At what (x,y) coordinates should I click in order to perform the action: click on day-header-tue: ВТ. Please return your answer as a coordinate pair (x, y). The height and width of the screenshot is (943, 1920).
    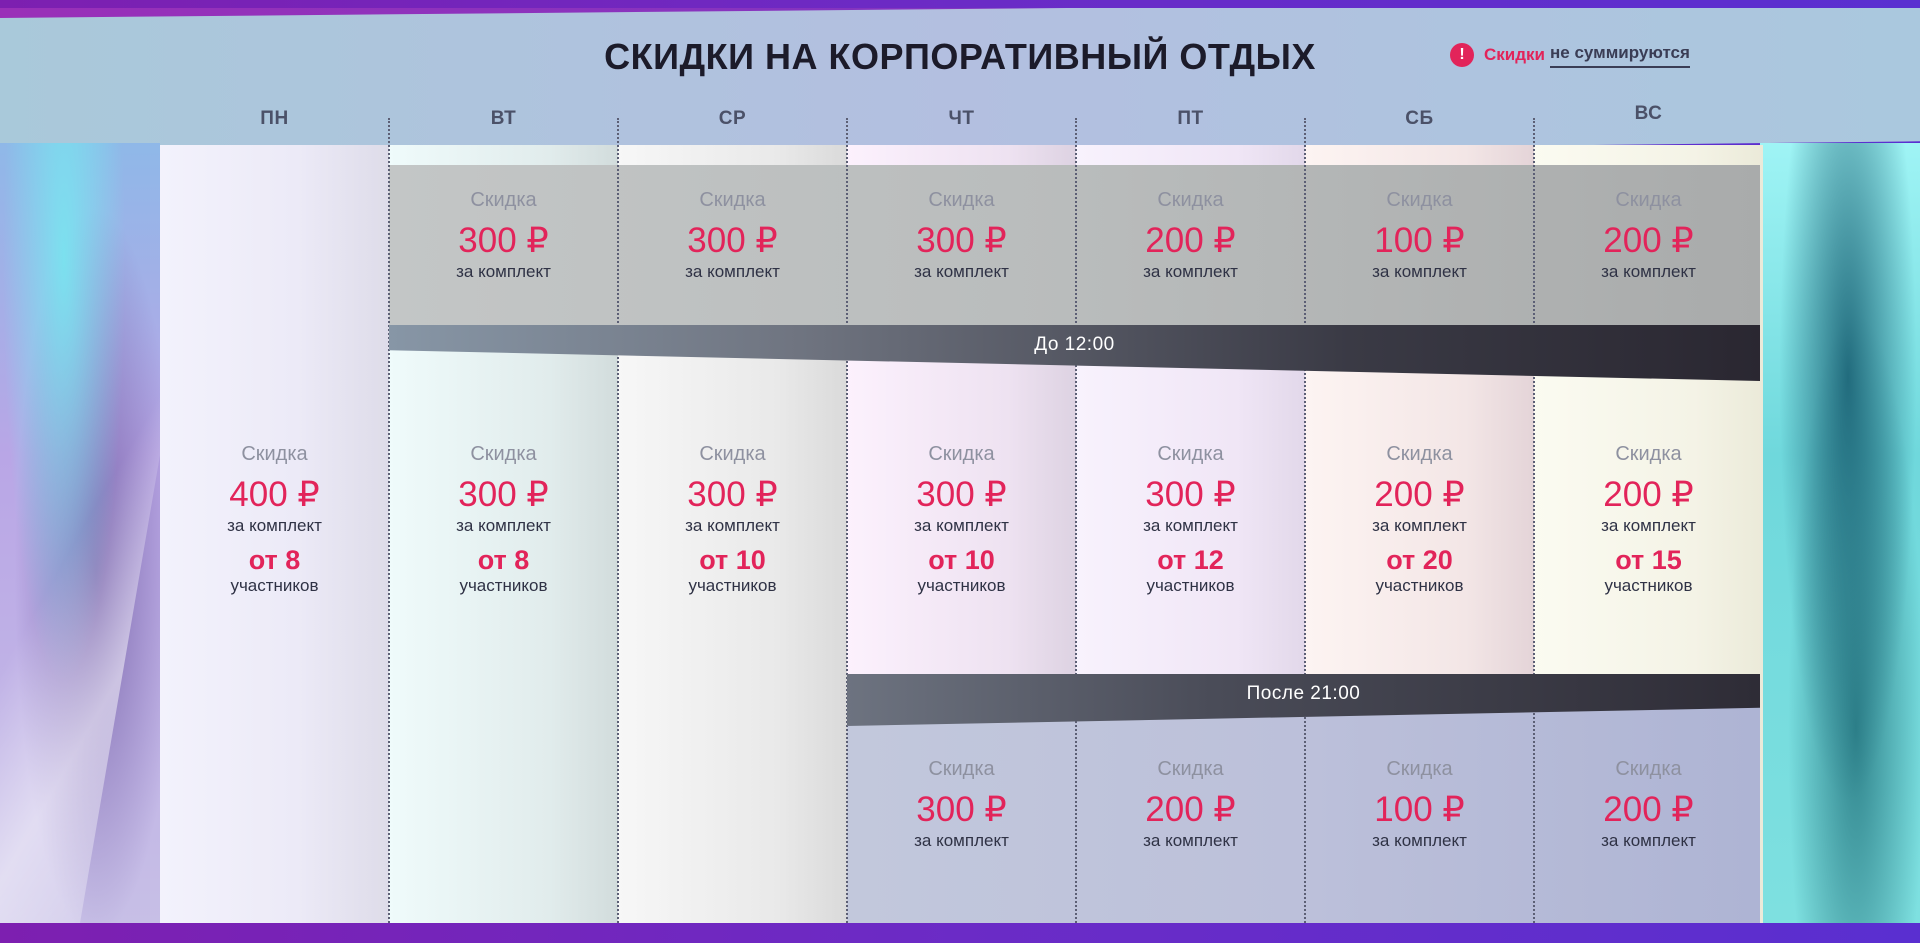
    Looking at the image, I should click on (503, 118).